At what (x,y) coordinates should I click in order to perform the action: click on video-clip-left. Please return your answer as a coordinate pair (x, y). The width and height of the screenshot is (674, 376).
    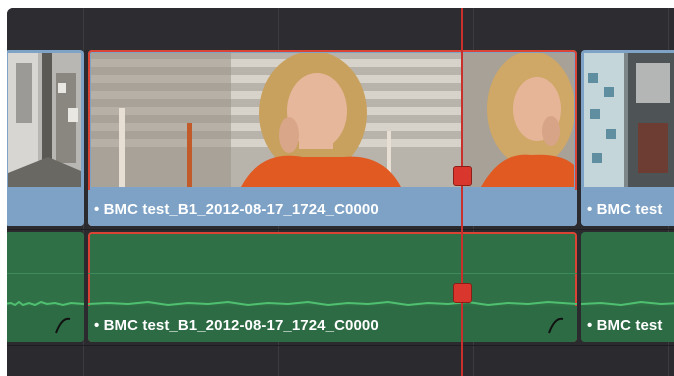
    Looking at the image, I should click on (45, 138).